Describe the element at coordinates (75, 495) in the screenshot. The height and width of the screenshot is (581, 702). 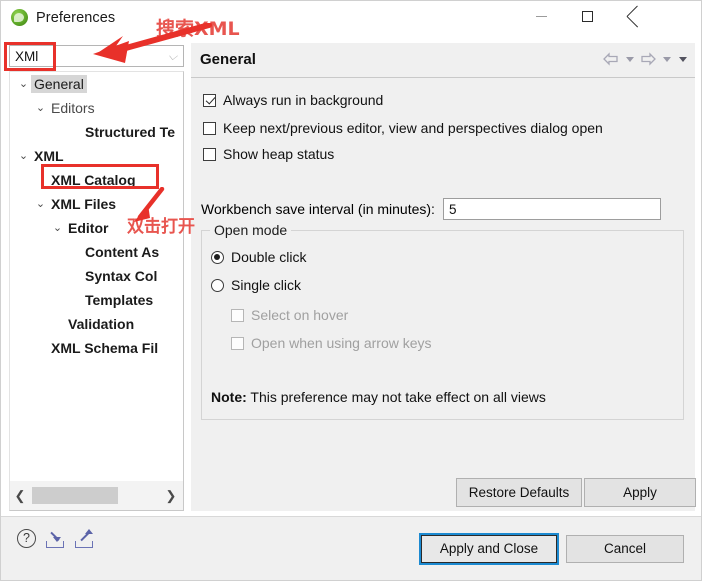
I see `scrollbar-thumb` at that location.